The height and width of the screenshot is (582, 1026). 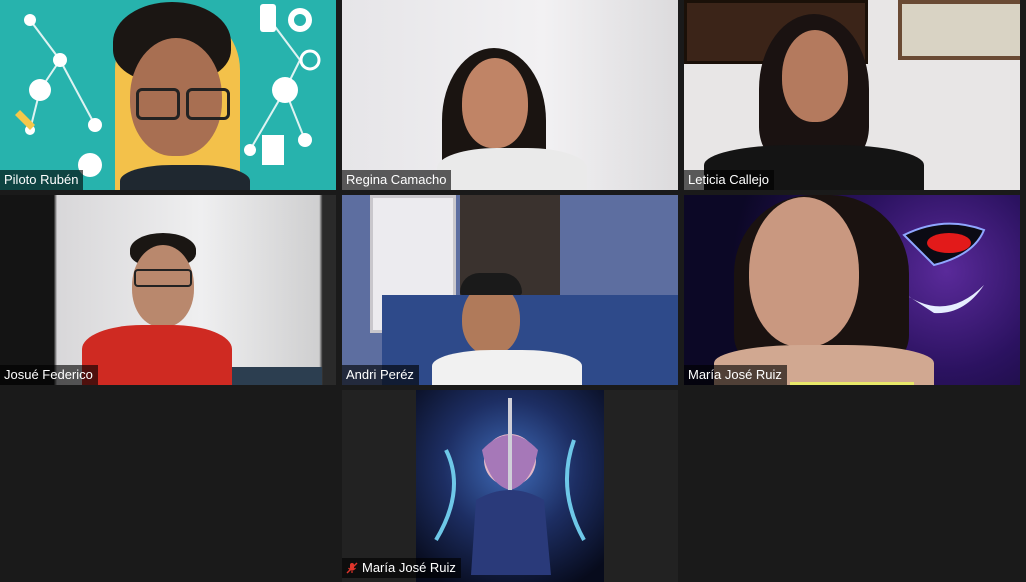 What do you see at coordinates (352, 568) in the screenshot?
I see `muted-microphone-icon` at bounding box center [352, 568].